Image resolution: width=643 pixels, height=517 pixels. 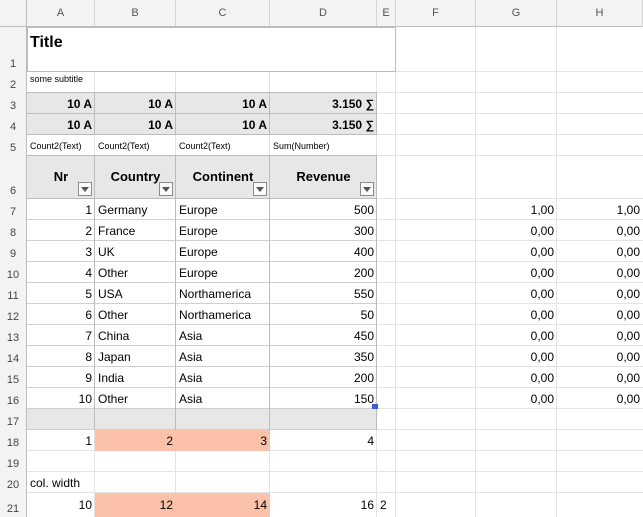 I want to click on page-subtitle: some subtitle, so click(x=148, y=82).